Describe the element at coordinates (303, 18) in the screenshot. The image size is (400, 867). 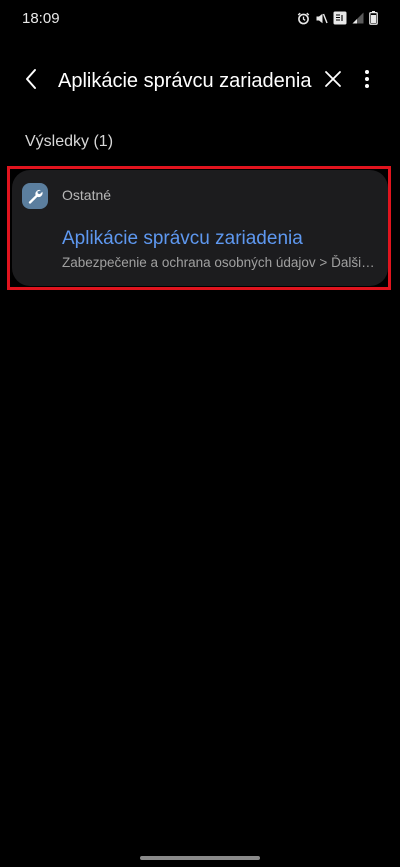
I see `alarm-icon` at that location.